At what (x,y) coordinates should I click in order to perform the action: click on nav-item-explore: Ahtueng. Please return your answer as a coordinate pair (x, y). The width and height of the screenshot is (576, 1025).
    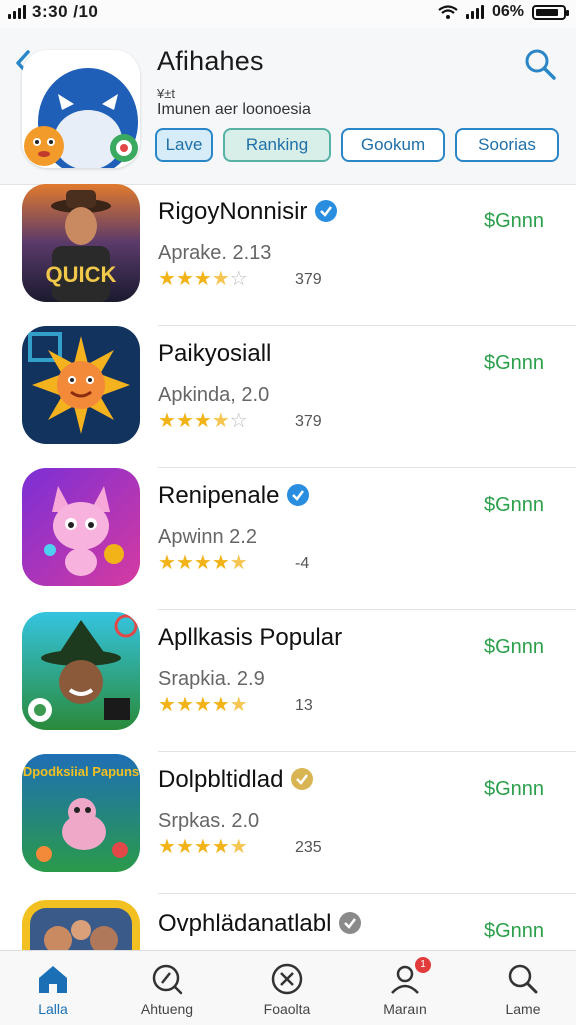
    Looking at the image, I should click on (167, 988).